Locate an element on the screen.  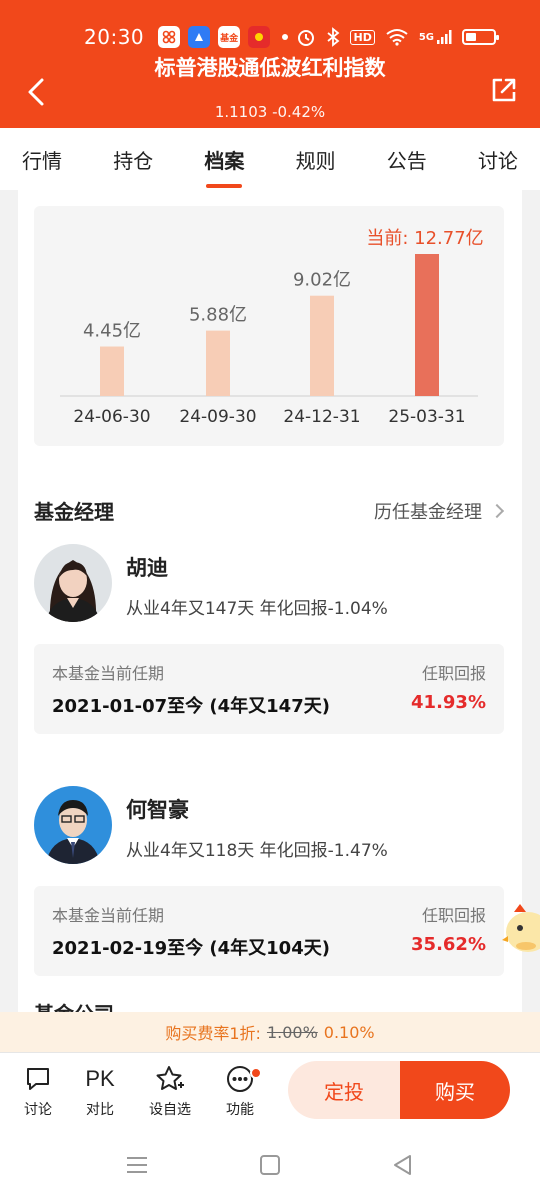
tab-bar: 行情 持仓 档案 规则 公告 讨论 is located at coordinates (270, 159).